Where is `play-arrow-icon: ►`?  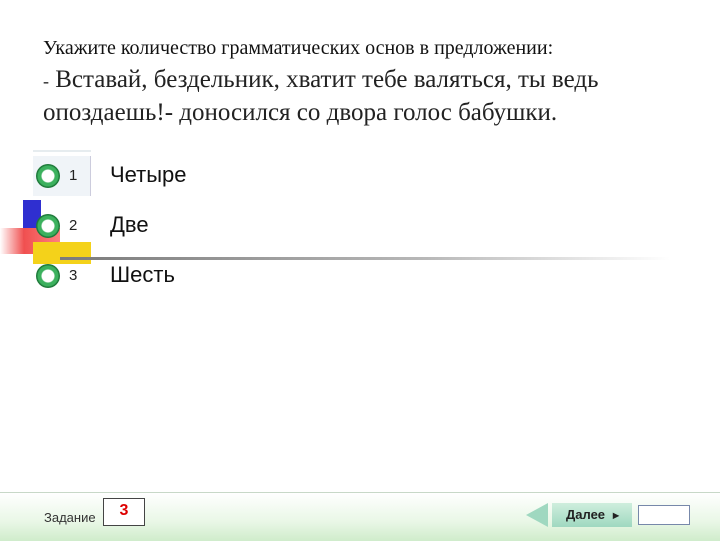 play-arrow-icon: ► is located at coordinates (616, 516).